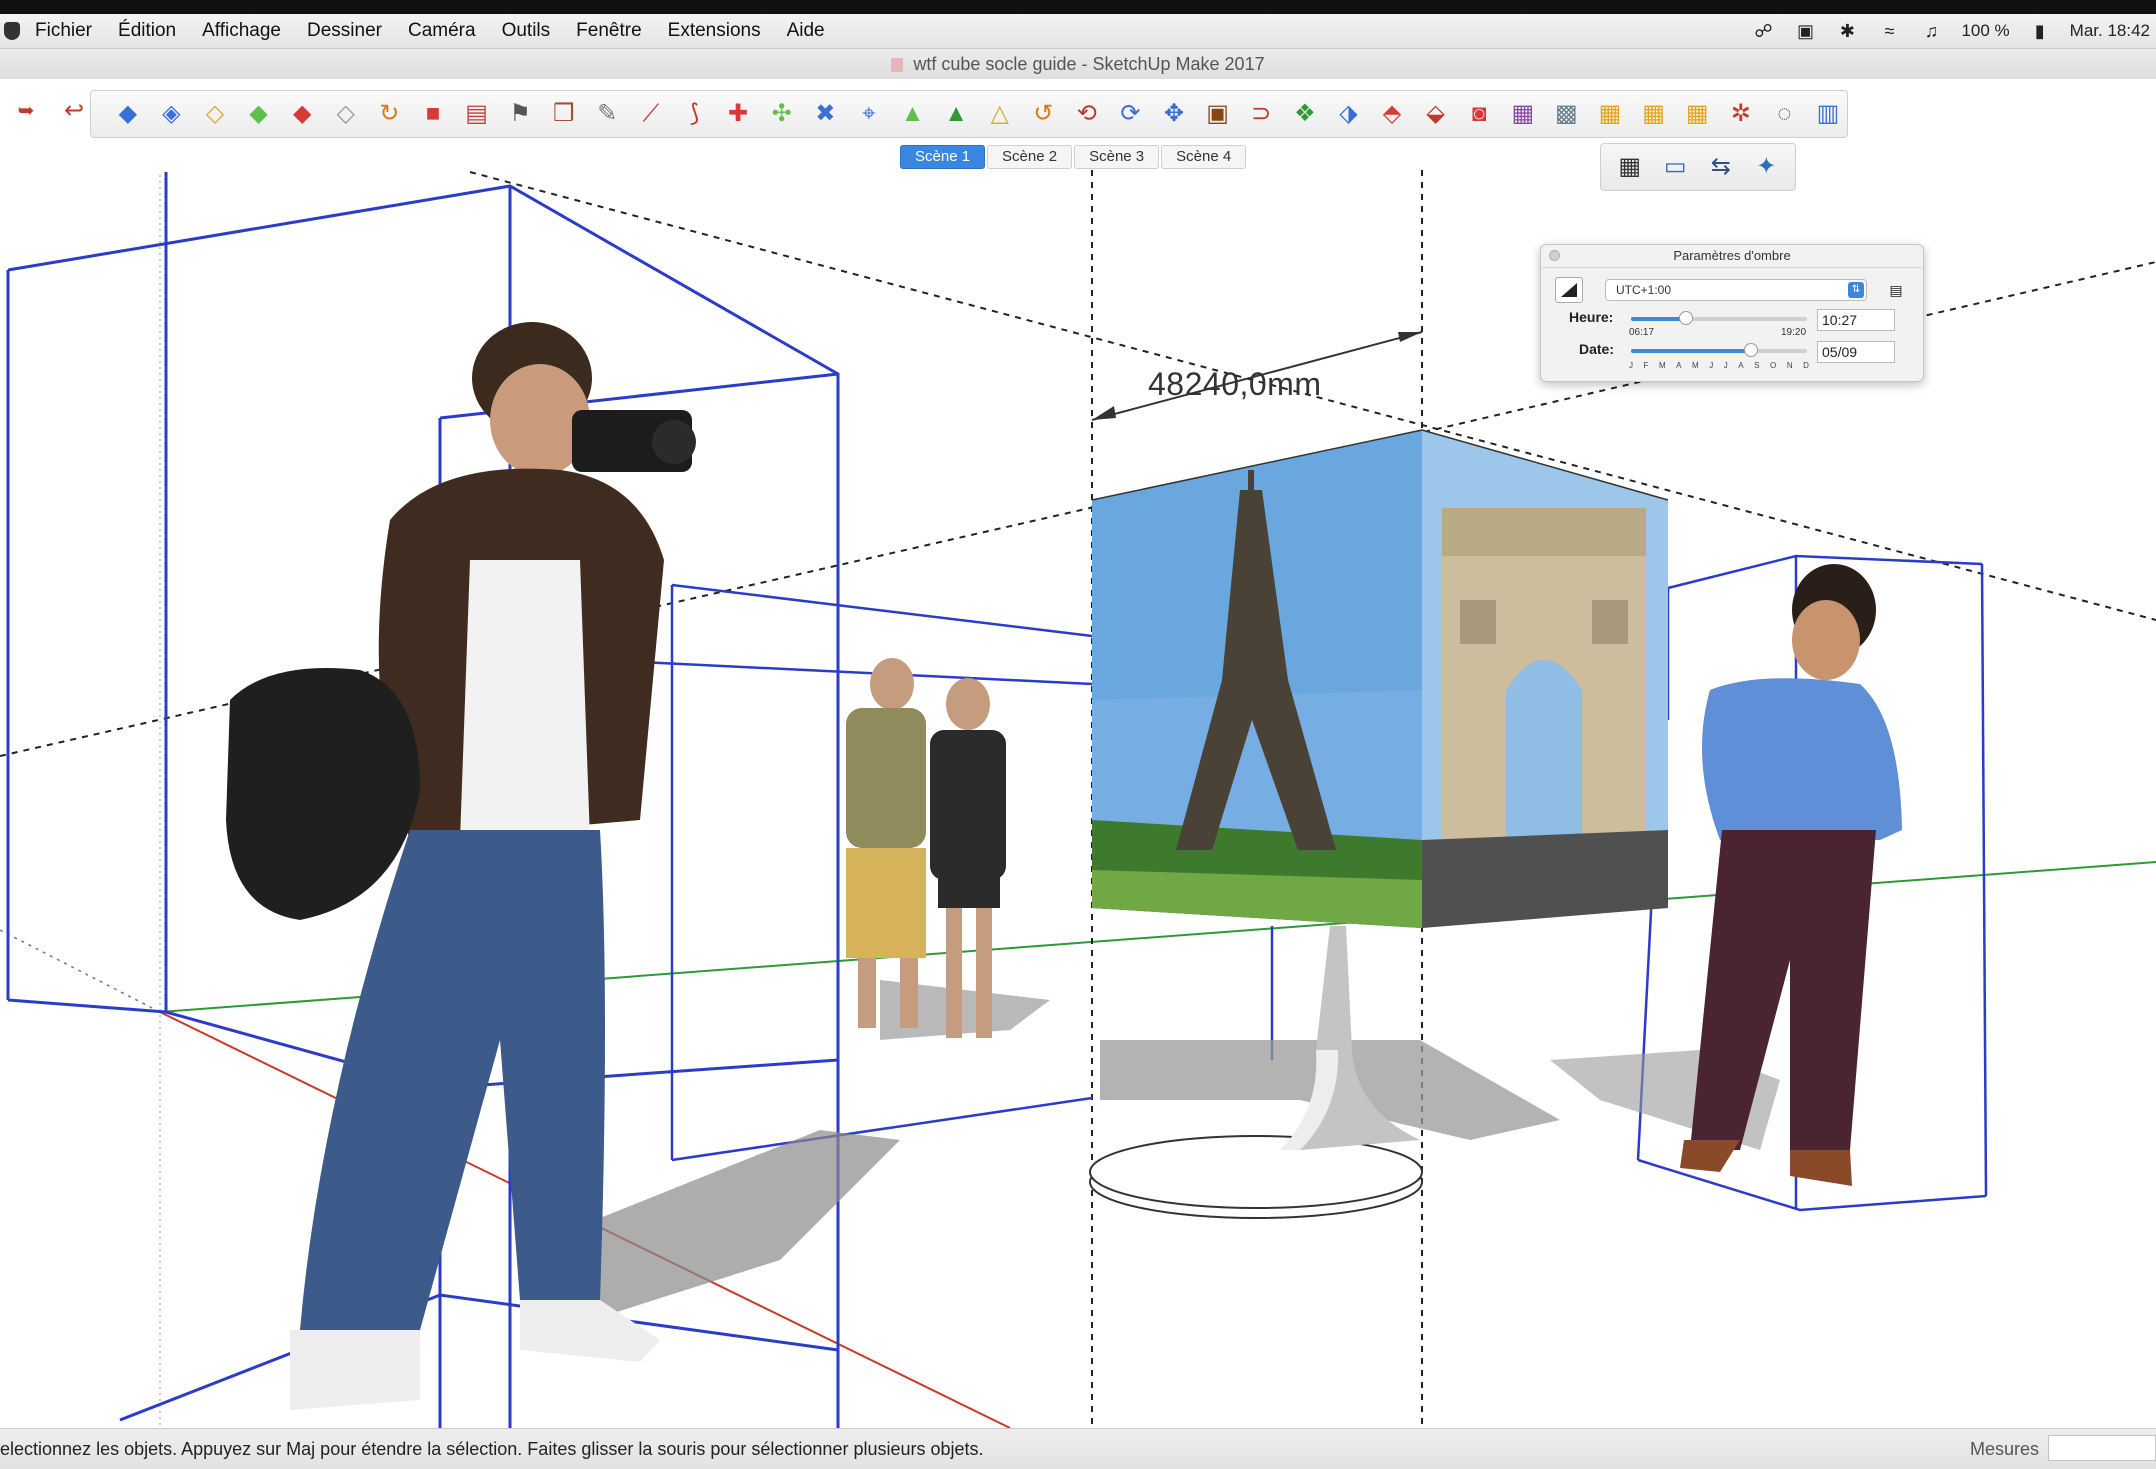 This screenshot has height=1469, width=2156. I want to click on tab-scene-3: Scène 3, so click(1117, 157).